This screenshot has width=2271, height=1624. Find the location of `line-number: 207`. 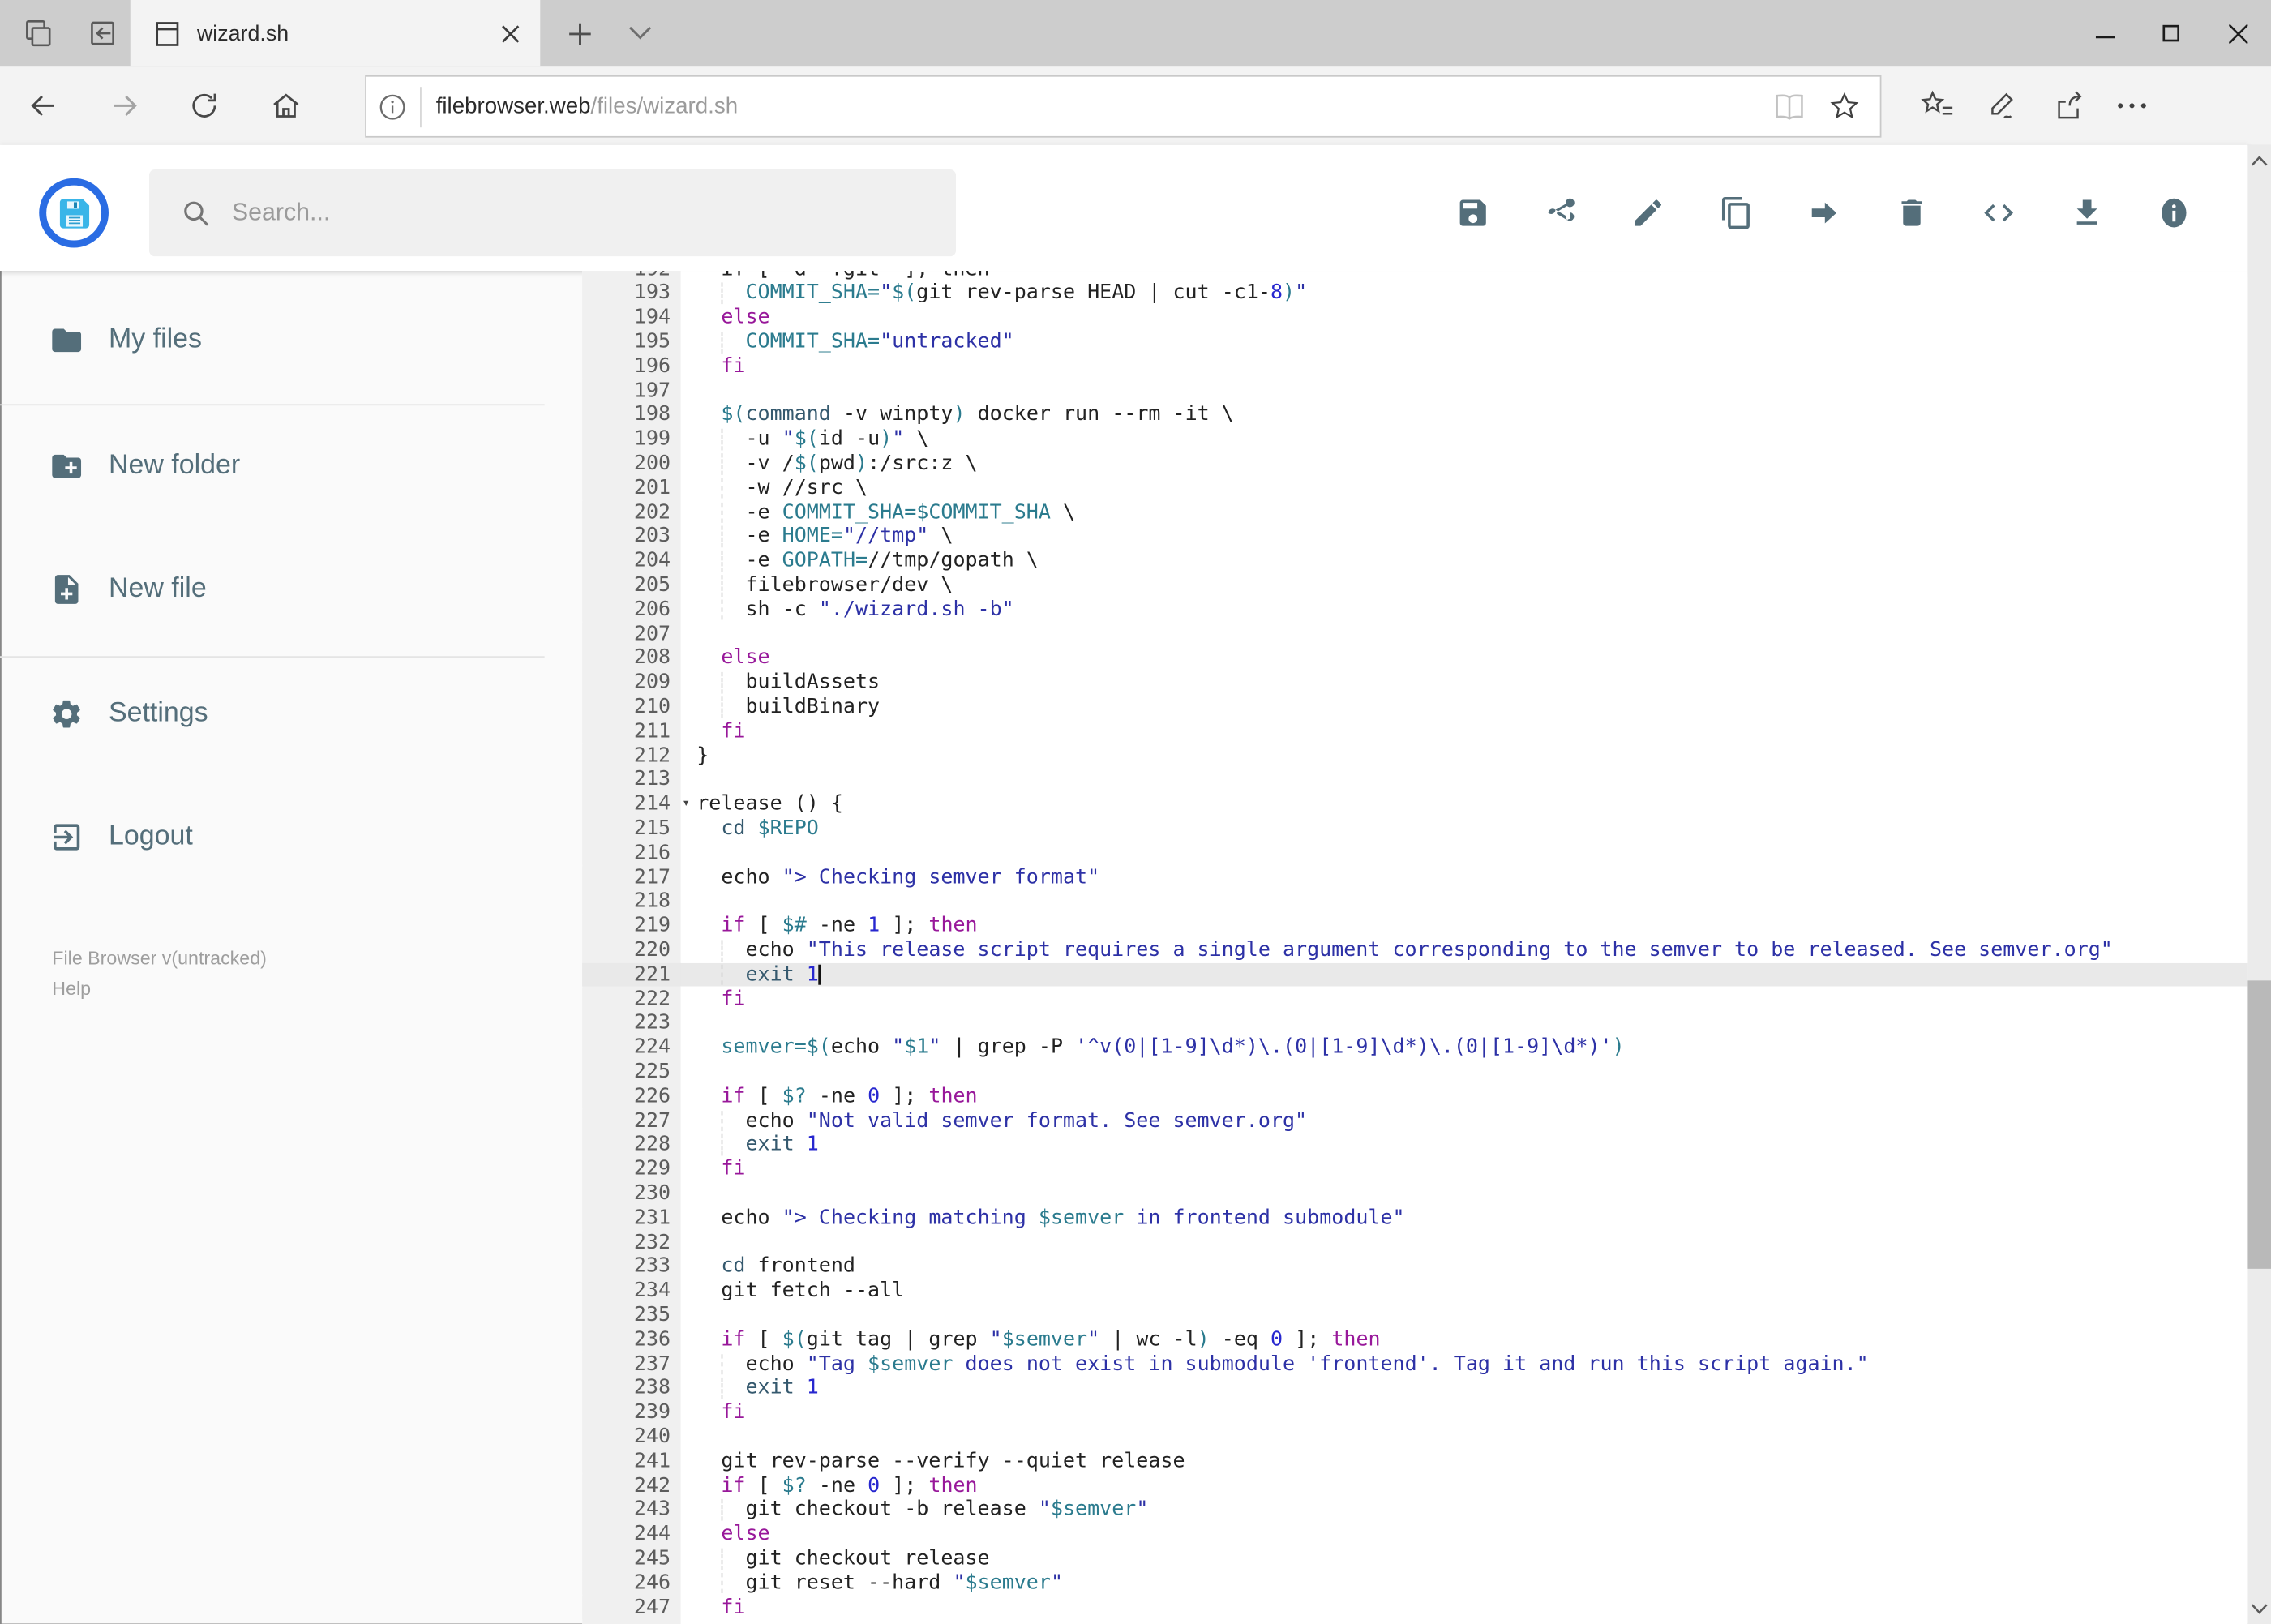

line-number: 207 is located at coordinates (631, 635).